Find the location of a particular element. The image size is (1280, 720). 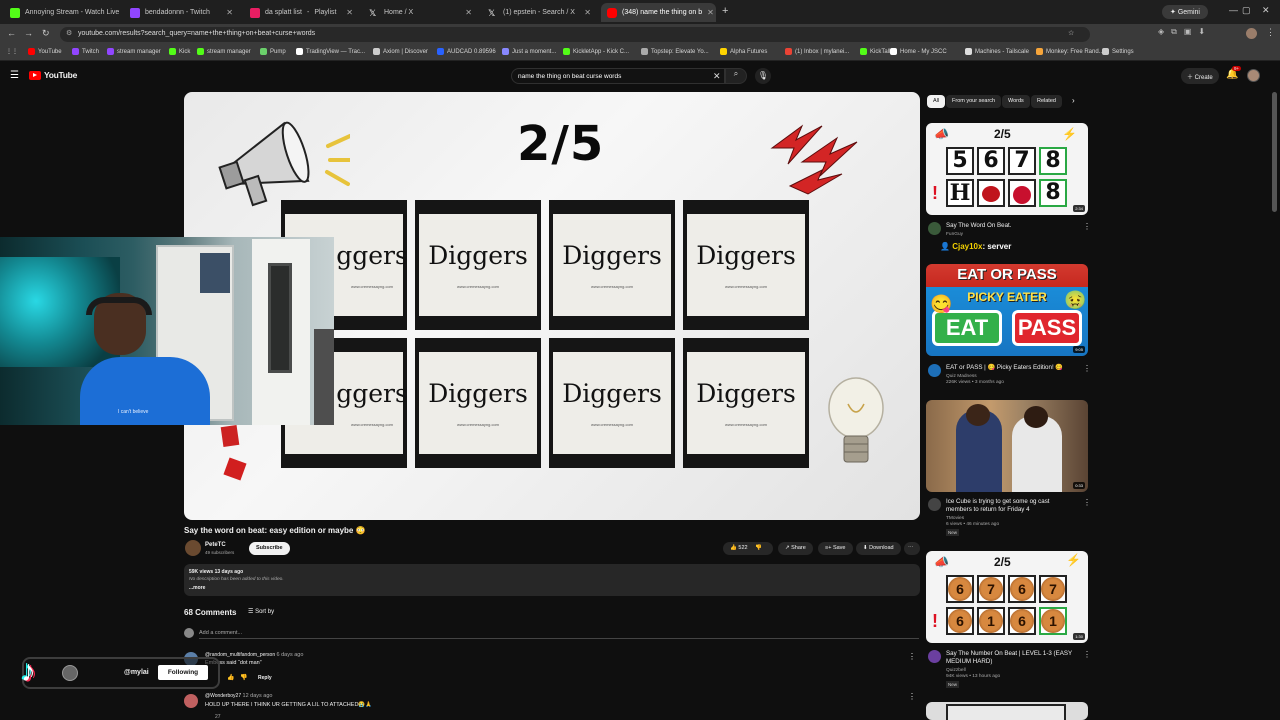

save-icon: ≡+ is located at coordinates (828, 548).